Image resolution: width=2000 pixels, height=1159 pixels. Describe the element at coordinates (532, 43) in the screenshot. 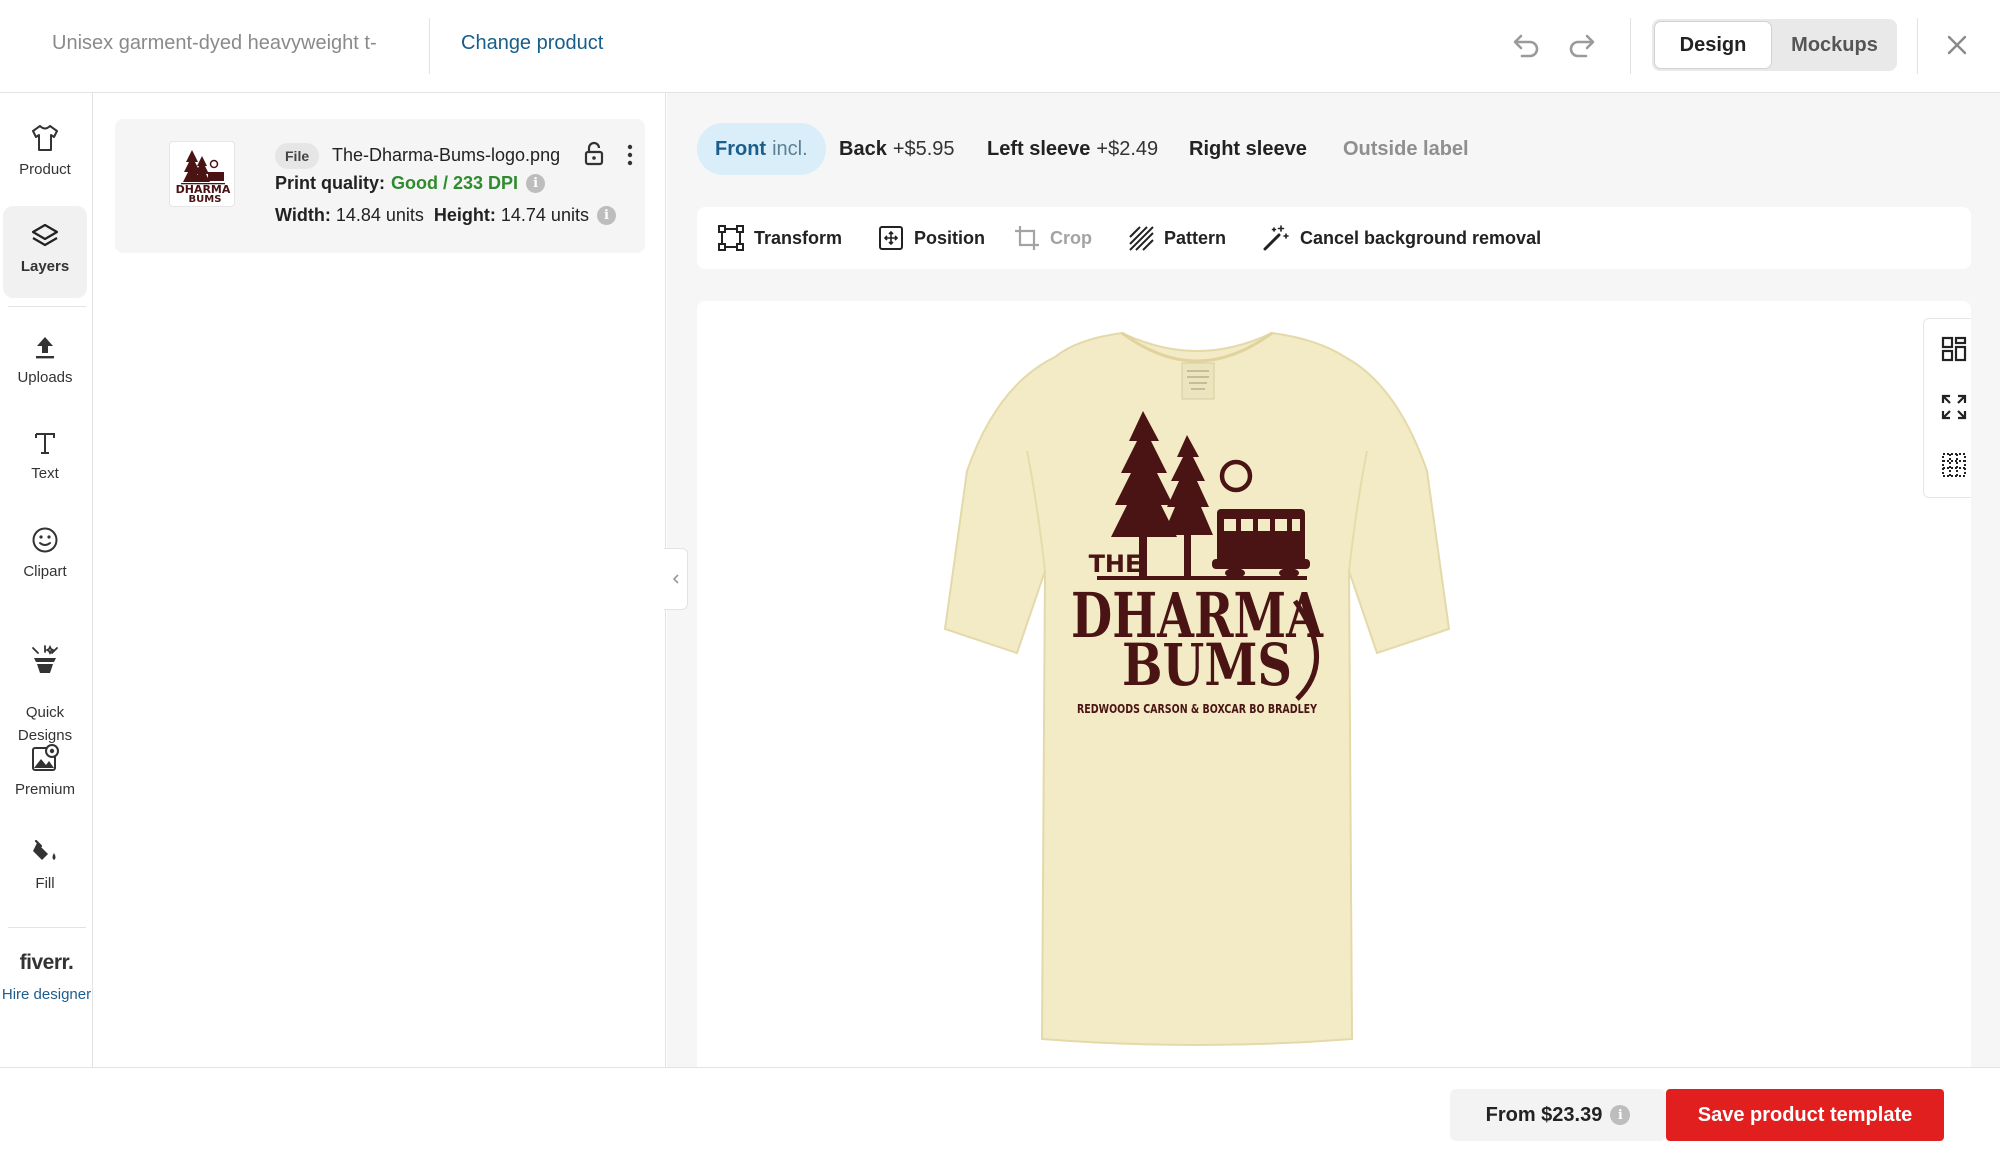

I see `change-product-link: Change product` at that location.